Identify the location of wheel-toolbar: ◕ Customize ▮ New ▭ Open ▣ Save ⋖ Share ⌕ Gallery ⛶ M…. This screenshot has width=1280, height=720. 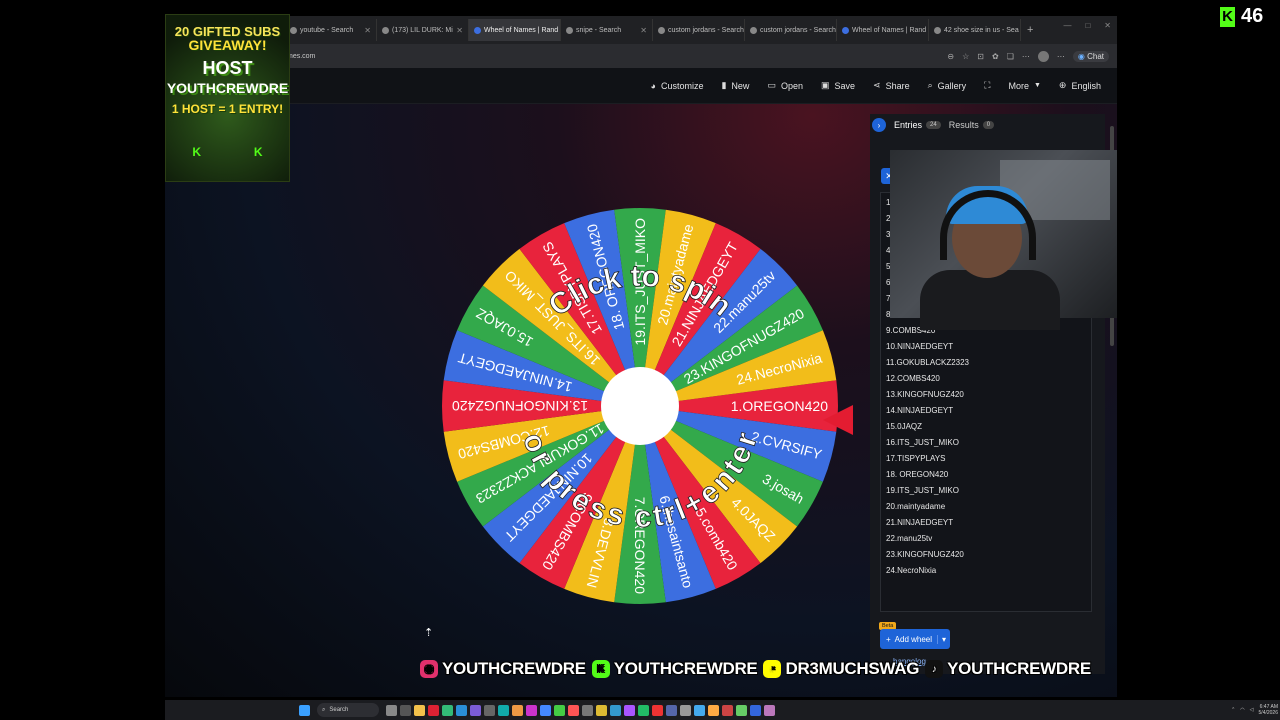
(641, 86).